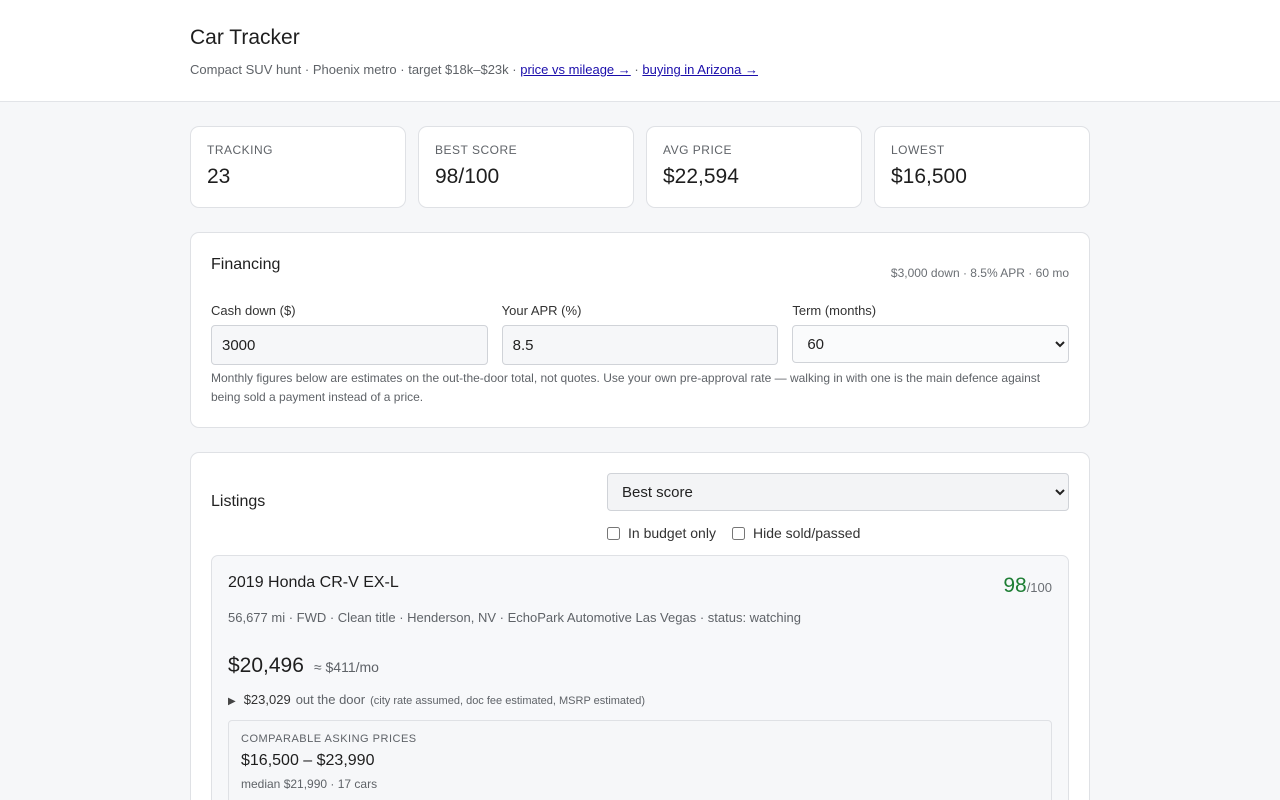 Image resolution: width=1280 pixels, height=800 pixels. Describe the element at coordinates (266, 665) in the screenshot. I see `car-price: $20,496` at that location.